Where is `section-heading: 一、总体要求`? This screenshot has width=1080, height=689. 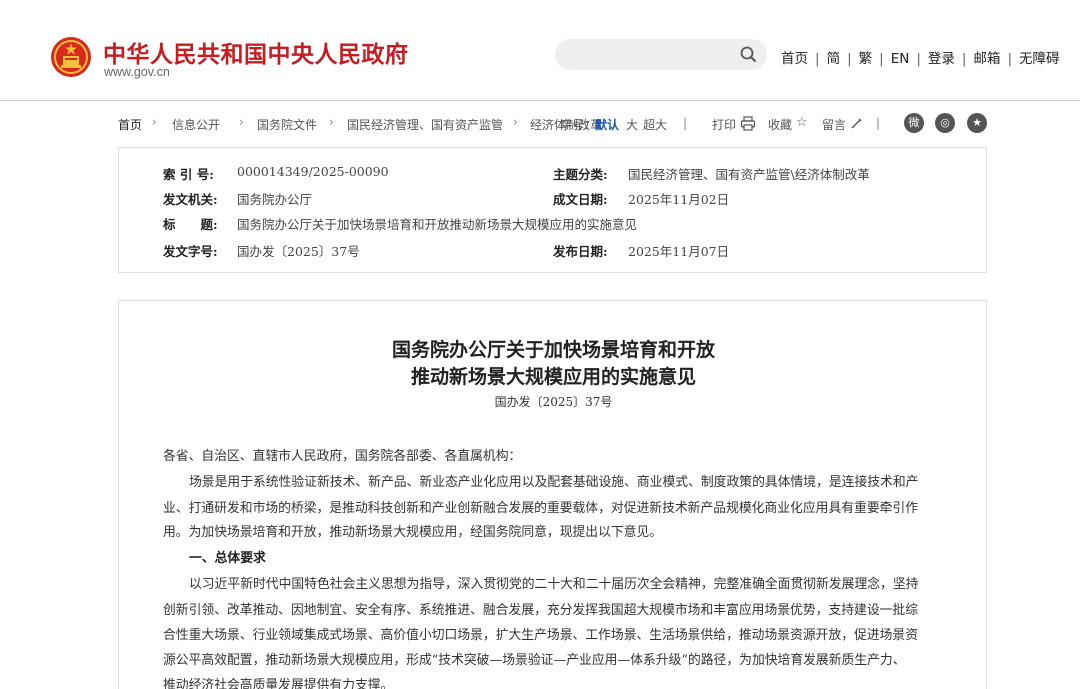
section-heading: 一、总体要求 is located at coordinates (227, 558).